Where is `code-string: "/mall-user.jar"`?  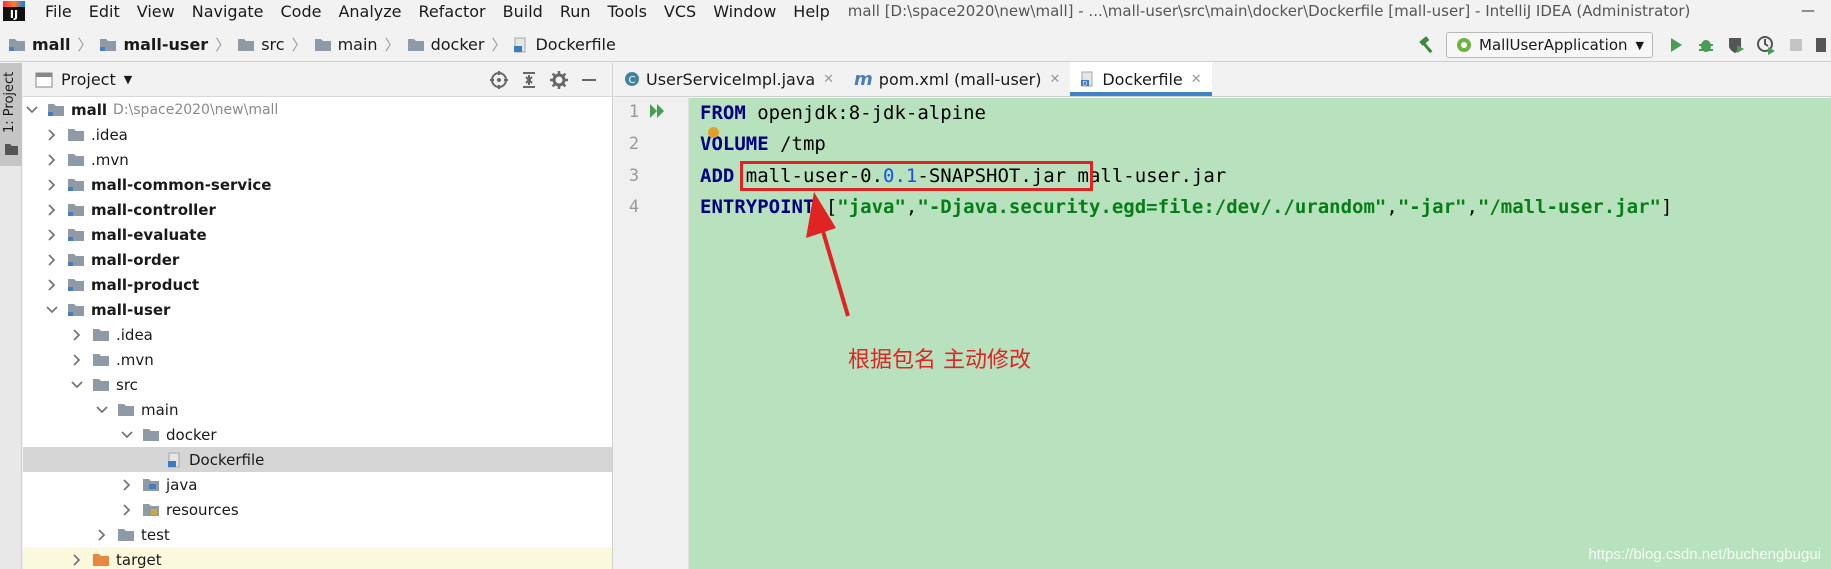
code-string: "/mall-user.jar" is located at coordinates (1569, 207).